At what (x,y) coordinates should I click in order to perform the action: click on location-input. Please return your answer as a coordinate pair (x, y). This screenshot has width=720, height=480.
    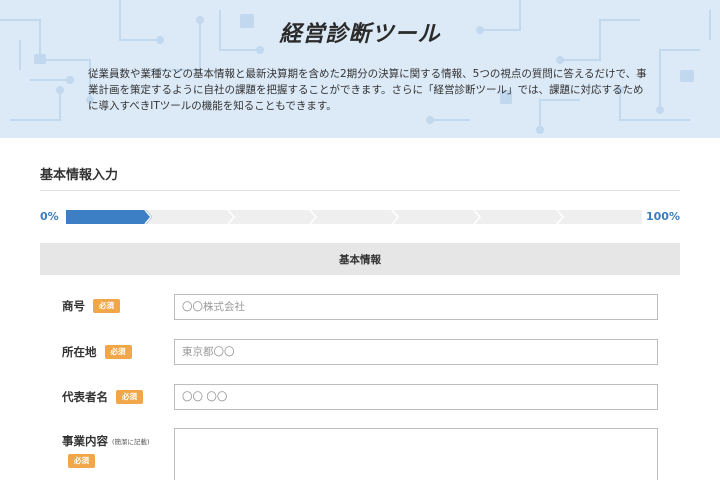
    Looking at the image, I should click on (416, 352).